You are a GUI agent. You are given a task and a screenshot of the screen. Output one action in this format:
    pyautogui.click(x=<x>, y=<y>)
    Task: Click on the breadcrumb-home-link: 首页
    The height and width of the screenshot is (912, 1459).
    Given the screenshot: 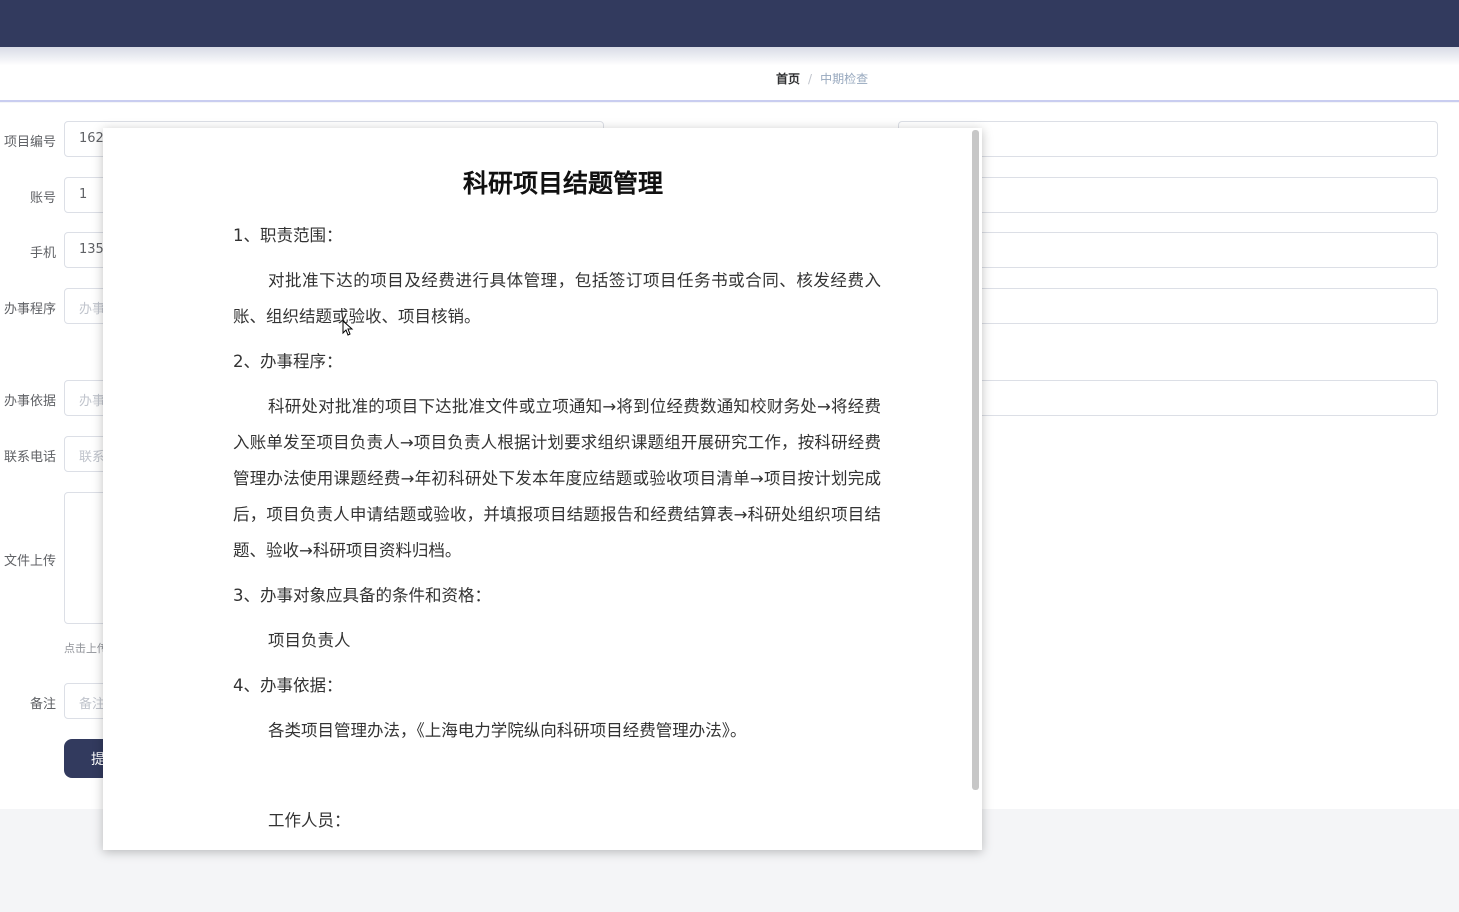 What is the action you would take?
    pyautogui.click(x=788, y=78)
    